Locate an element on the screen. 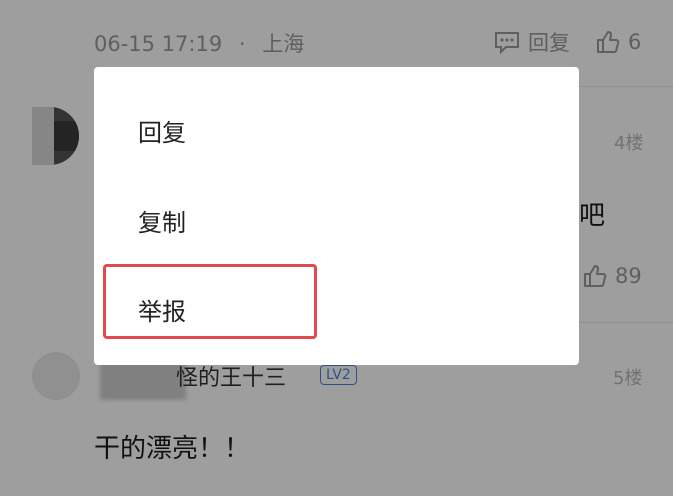 The width and height of the screenshot is (673, 496). menu-item-reply: 回复 is located at coordinates (162, 130).